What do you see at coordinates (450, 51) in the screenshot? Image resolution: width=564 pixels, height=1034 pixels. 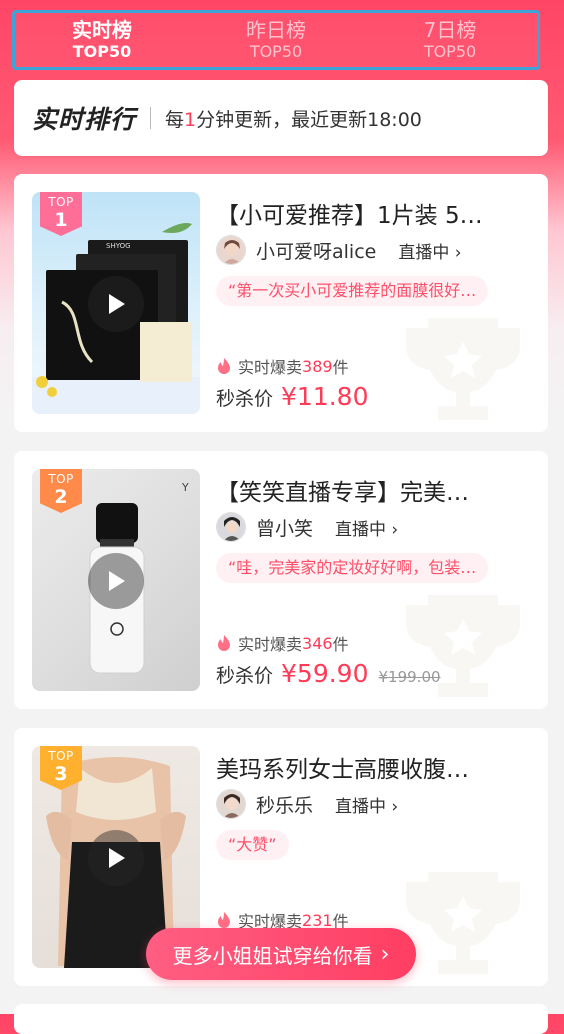 I see `tab-7day-sub: TOP50` at bounding box center [450, 51].